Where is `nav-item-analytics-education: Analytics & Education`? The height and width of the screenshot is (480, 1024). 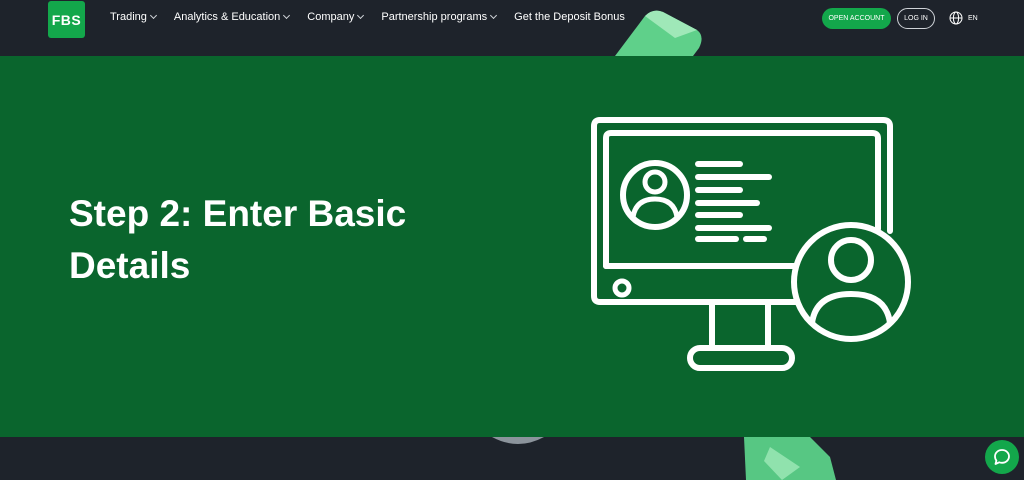
nav-item-analytics-education: Analytics & Education is located at coordinates (232, 17).